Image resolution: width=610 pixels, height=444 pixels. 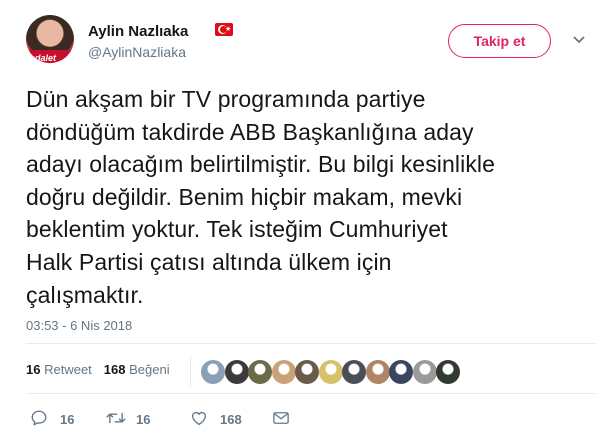 What do you see at coordinates (85, 294) in the screenshot?
I see `tweet-line: çalışmaktır.` at bounding box center [85, 294].